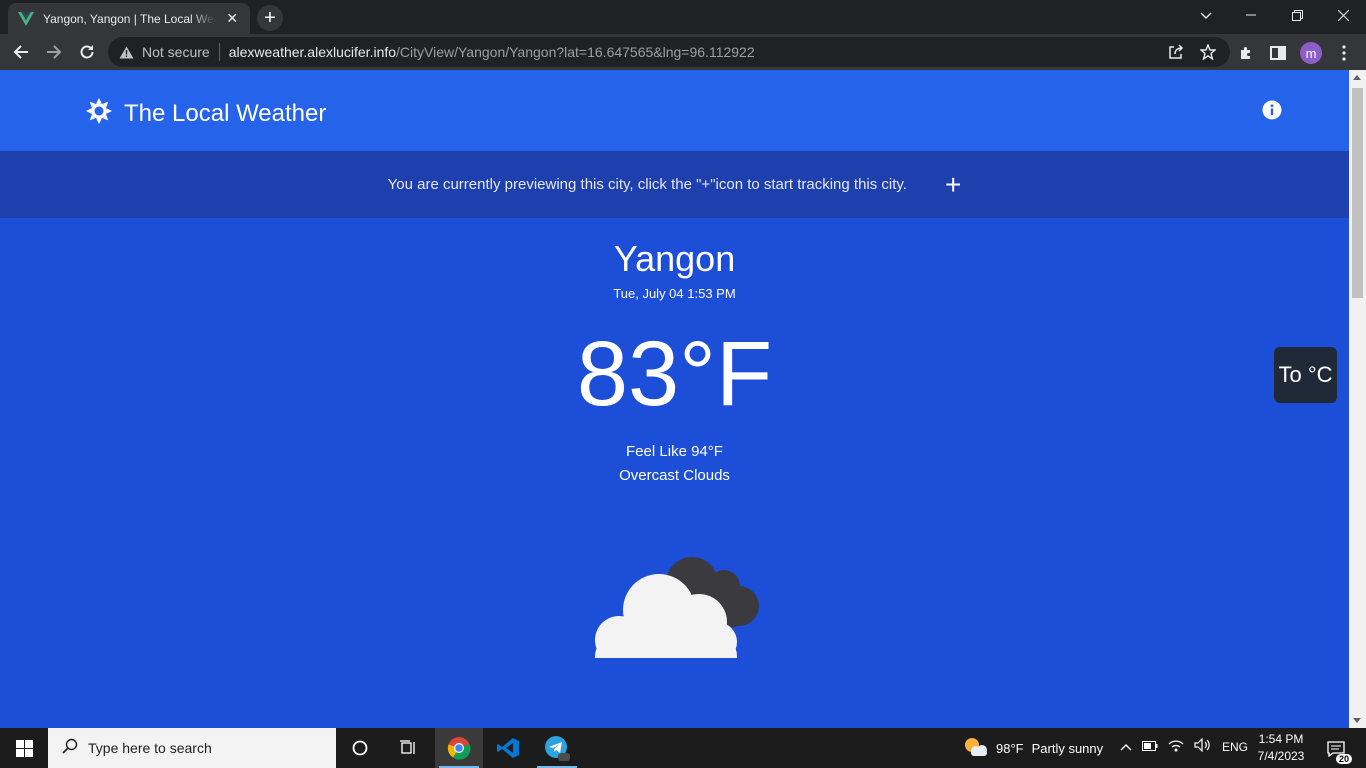 This screenshot has width=1366, height=768. I want to click on url-host: alexweather.alexlucifer.info, so click(312, 52).